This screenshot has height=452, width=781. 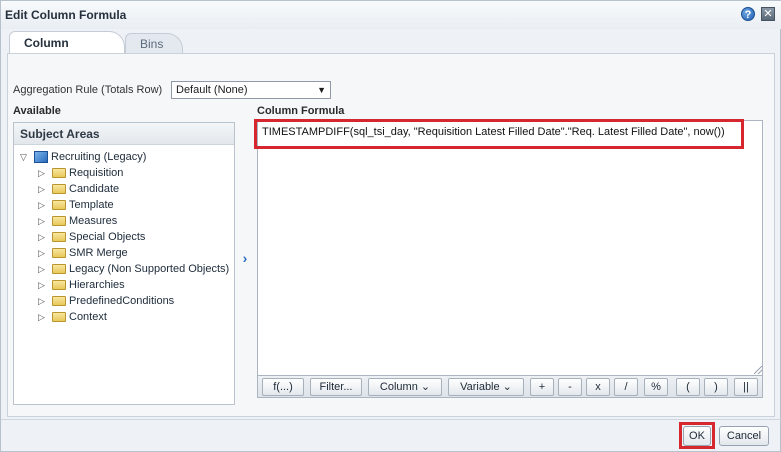 What do you see at coordinates (154, 43) in the screenshot?
I see `tab-bins: Bins` at bounding box center [154, 43].